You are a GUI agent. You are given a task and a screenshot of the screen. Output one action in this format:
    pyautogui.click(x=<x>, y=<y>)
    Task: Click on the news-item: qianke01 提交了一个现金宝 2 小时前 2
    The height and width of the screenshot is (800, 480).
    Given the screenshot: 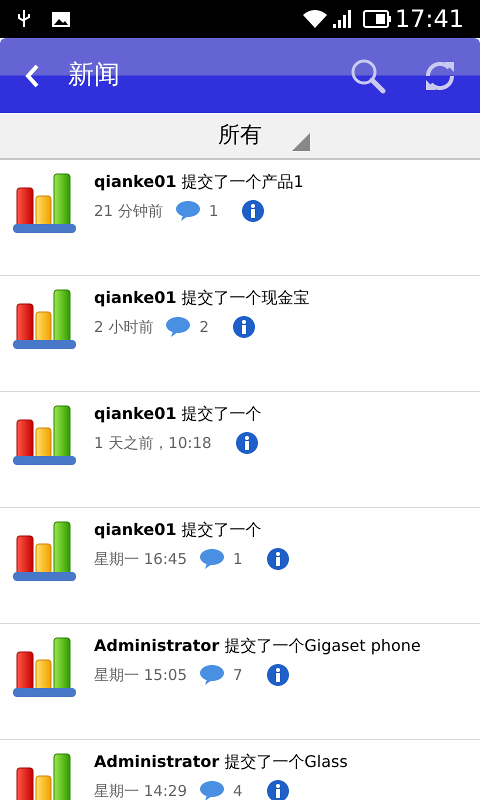 What is the action you would take?
    pyautogui.click(x=240, y=334)
    